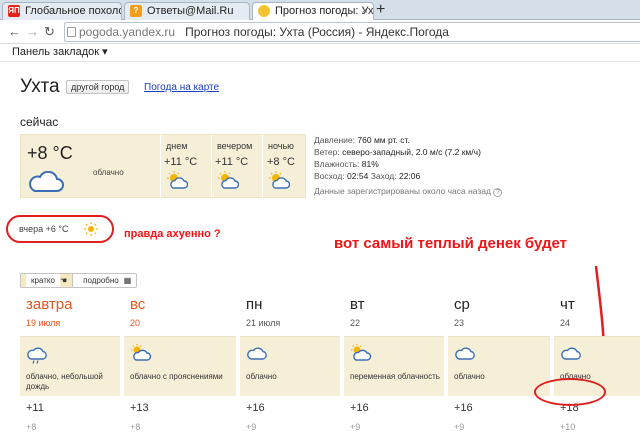  I want to click on tab-mail-answers: ? Ответы@Mail.Ru, so click(187, 11).